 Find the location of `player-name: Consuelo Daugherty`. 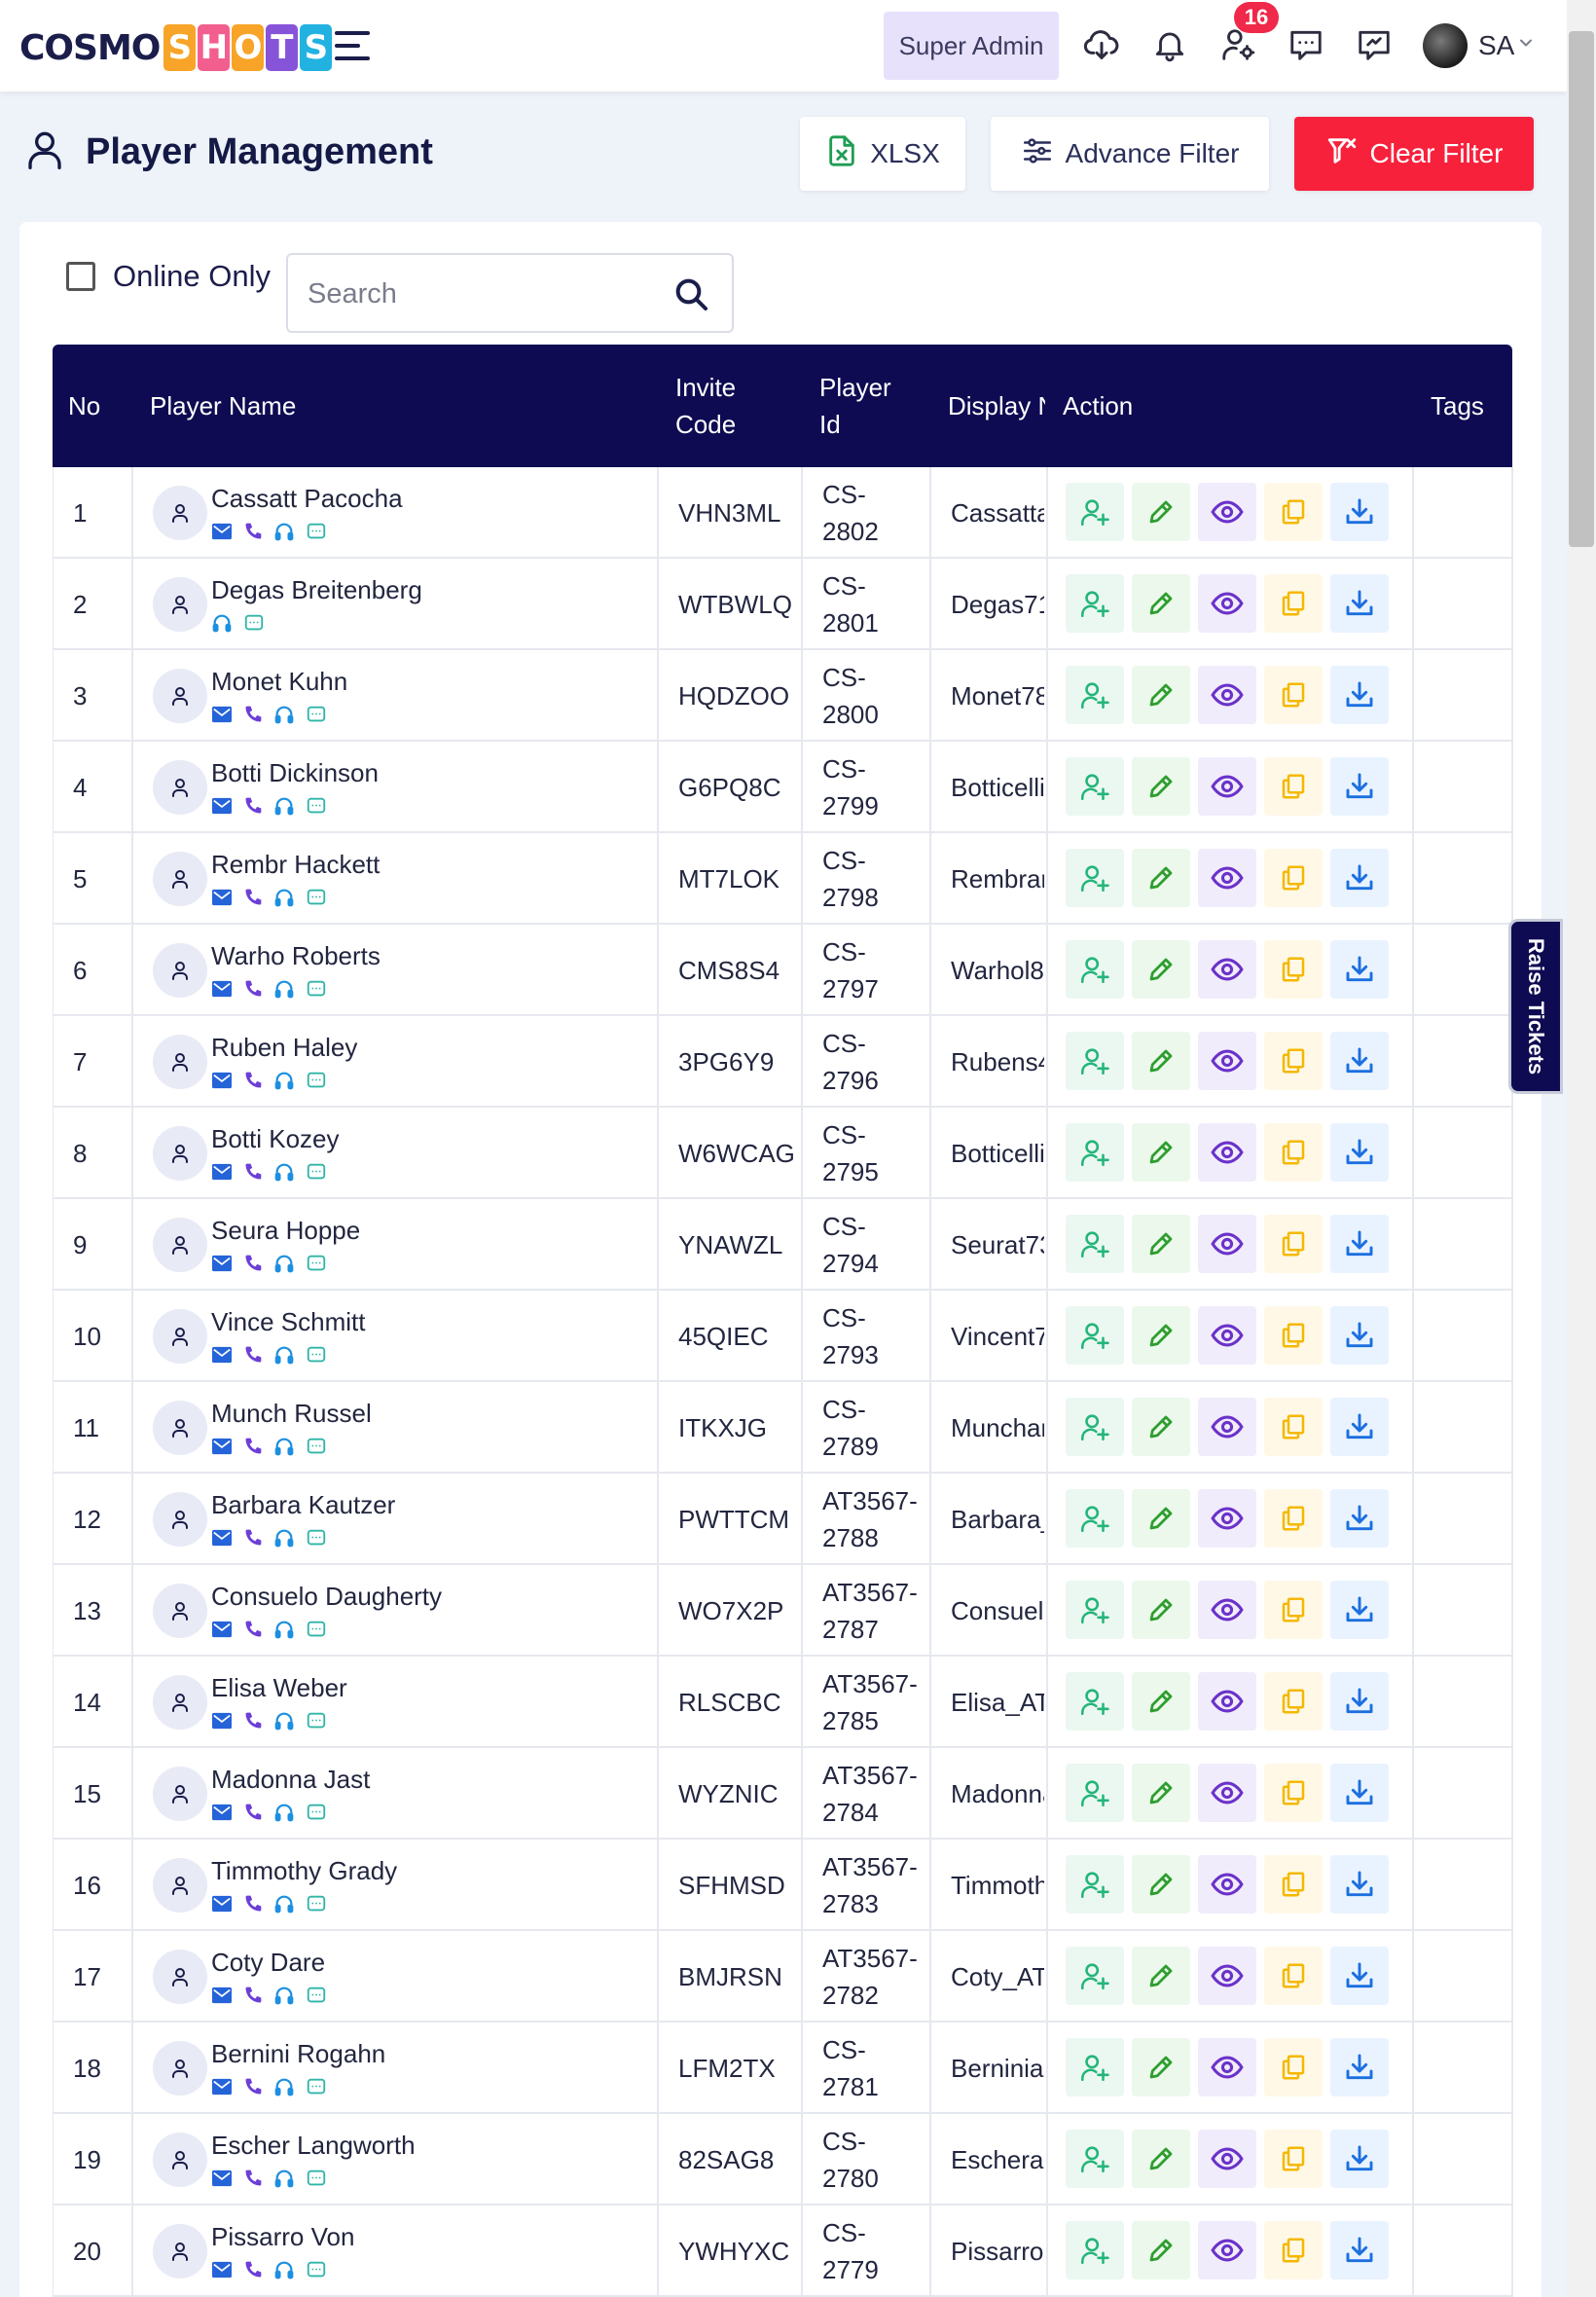

player-name: Consuelo Daugherty is located at coordinates (327, 1596).